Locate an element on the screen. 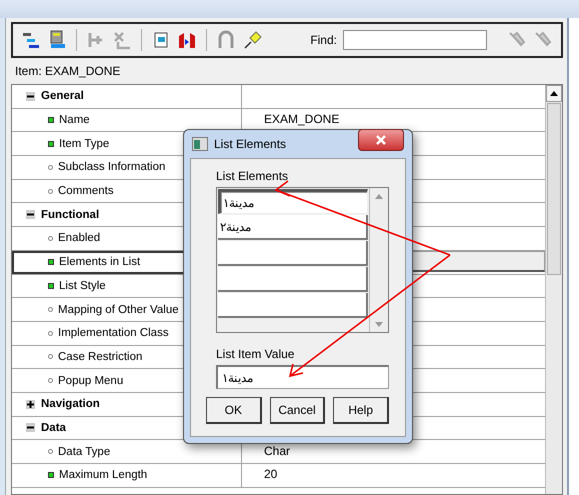  close-button is located at coordinates (381, 140).